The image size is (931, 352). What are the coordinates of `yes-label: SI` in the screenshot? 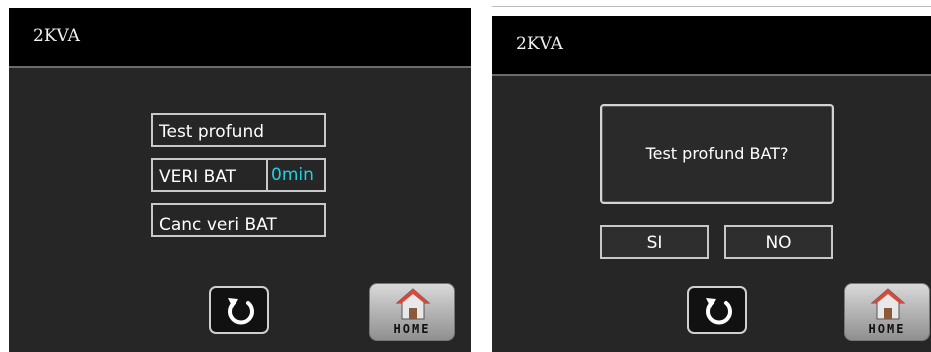 It's located at (654, 243).